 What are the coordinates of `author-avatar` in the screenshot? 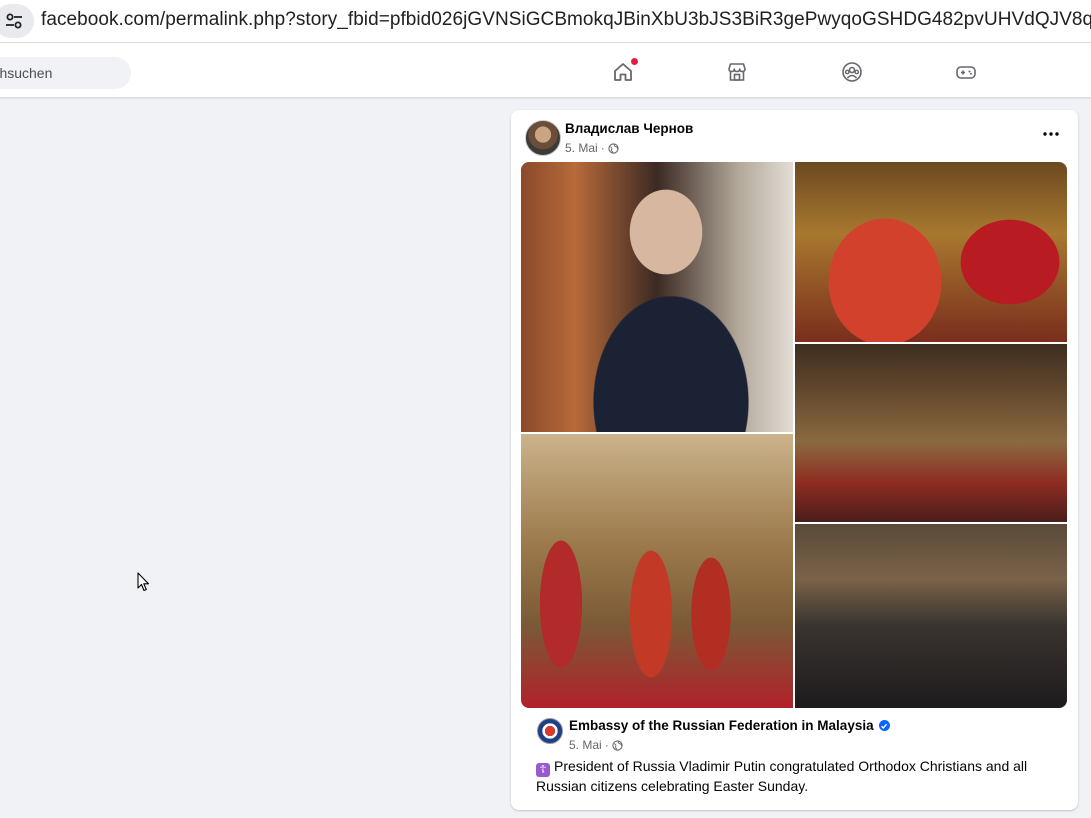 It's located at (543, 138).